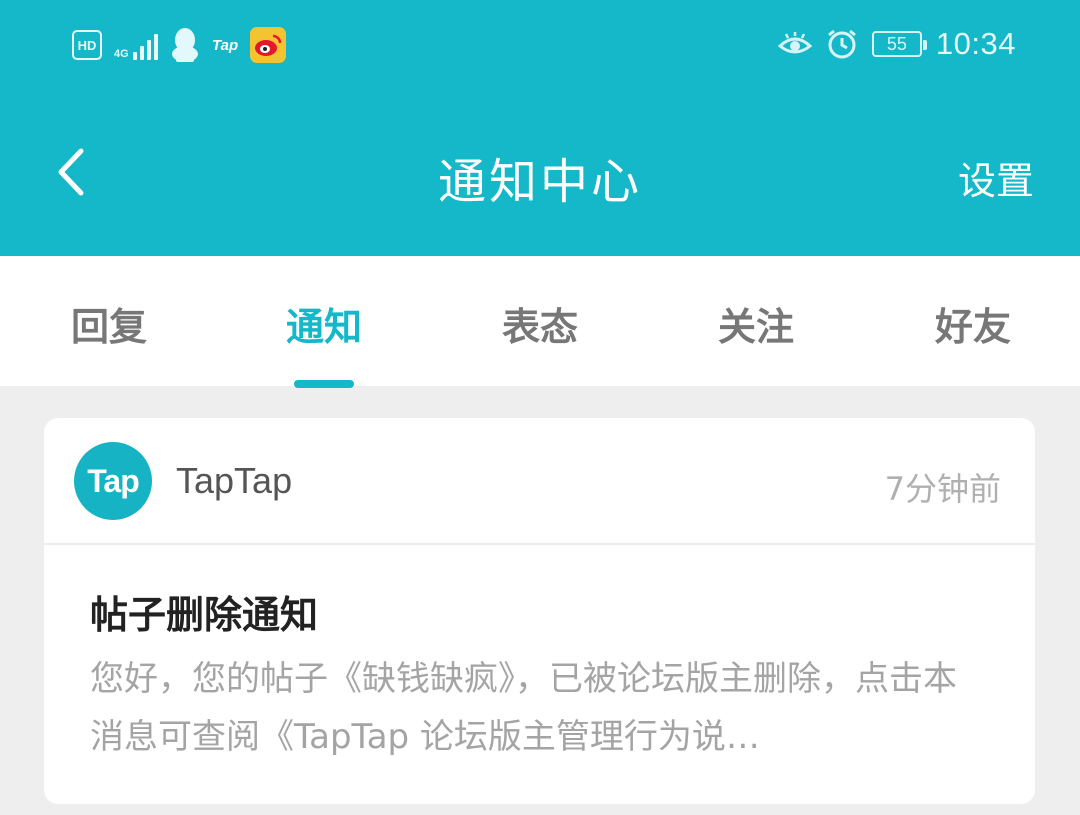  I want to click on status-left-icons: HD 4G Tap, so click(179, 45).